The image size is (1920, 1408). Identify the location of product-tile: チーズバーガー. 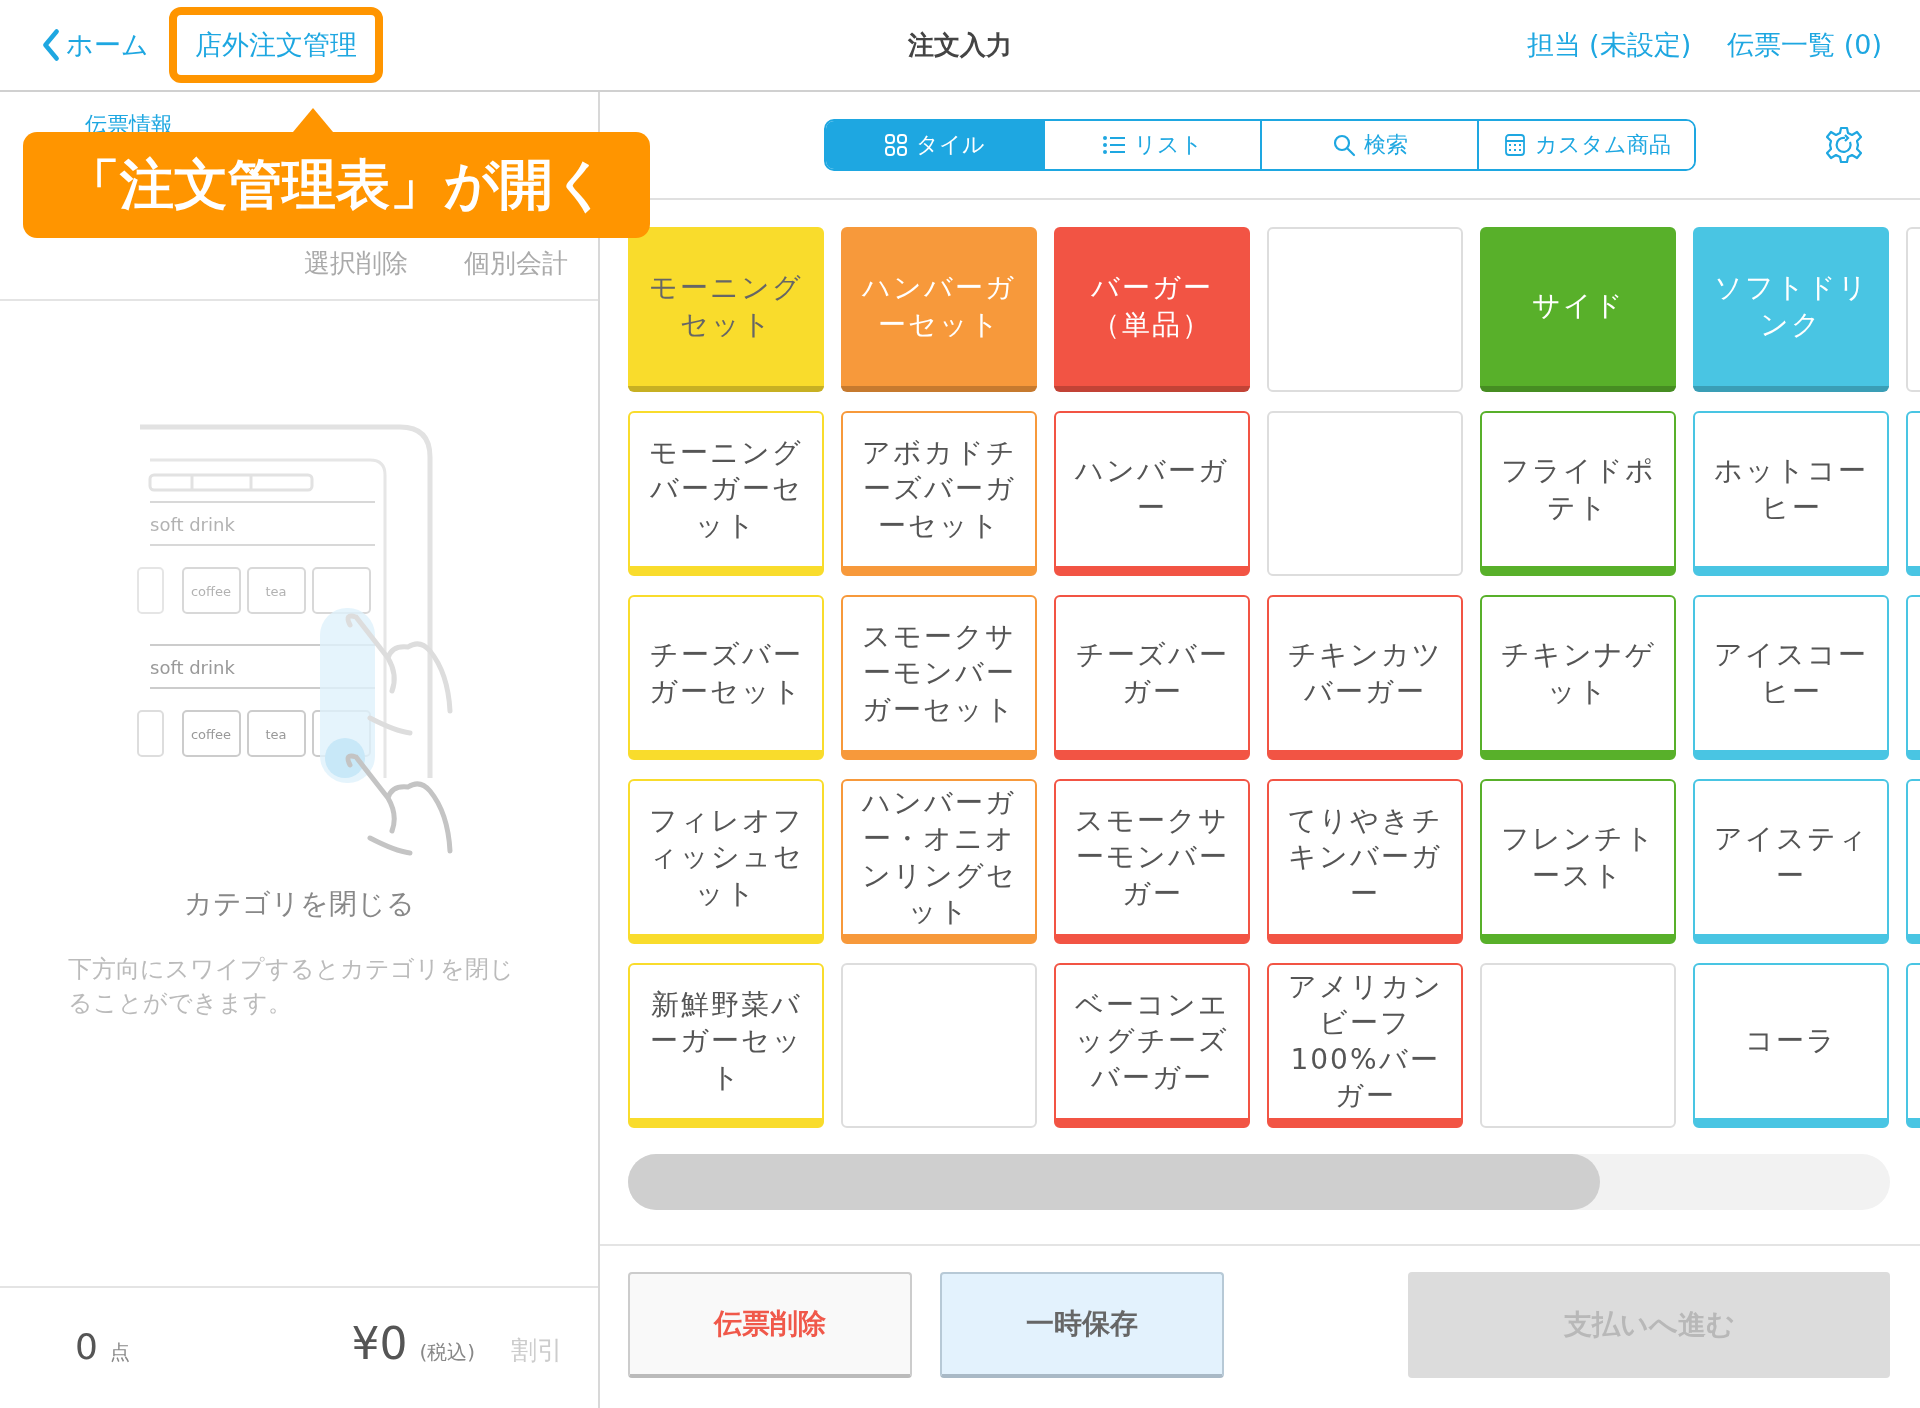
(1152, 677).